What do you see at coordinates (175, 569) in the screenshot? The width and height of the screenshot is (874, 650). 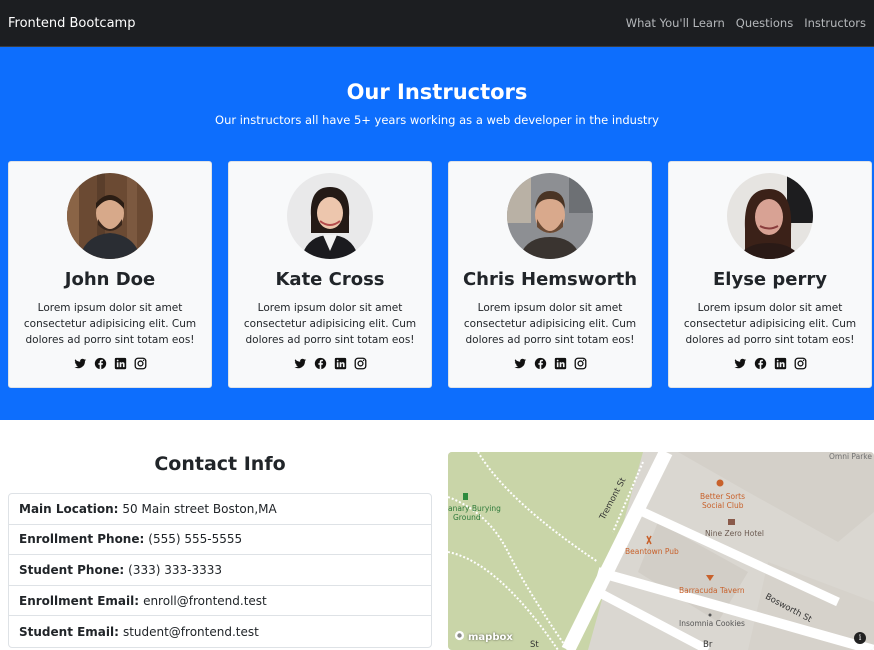 I see `contact-value: (333) 333-3333` at bounding box center [175, 569].